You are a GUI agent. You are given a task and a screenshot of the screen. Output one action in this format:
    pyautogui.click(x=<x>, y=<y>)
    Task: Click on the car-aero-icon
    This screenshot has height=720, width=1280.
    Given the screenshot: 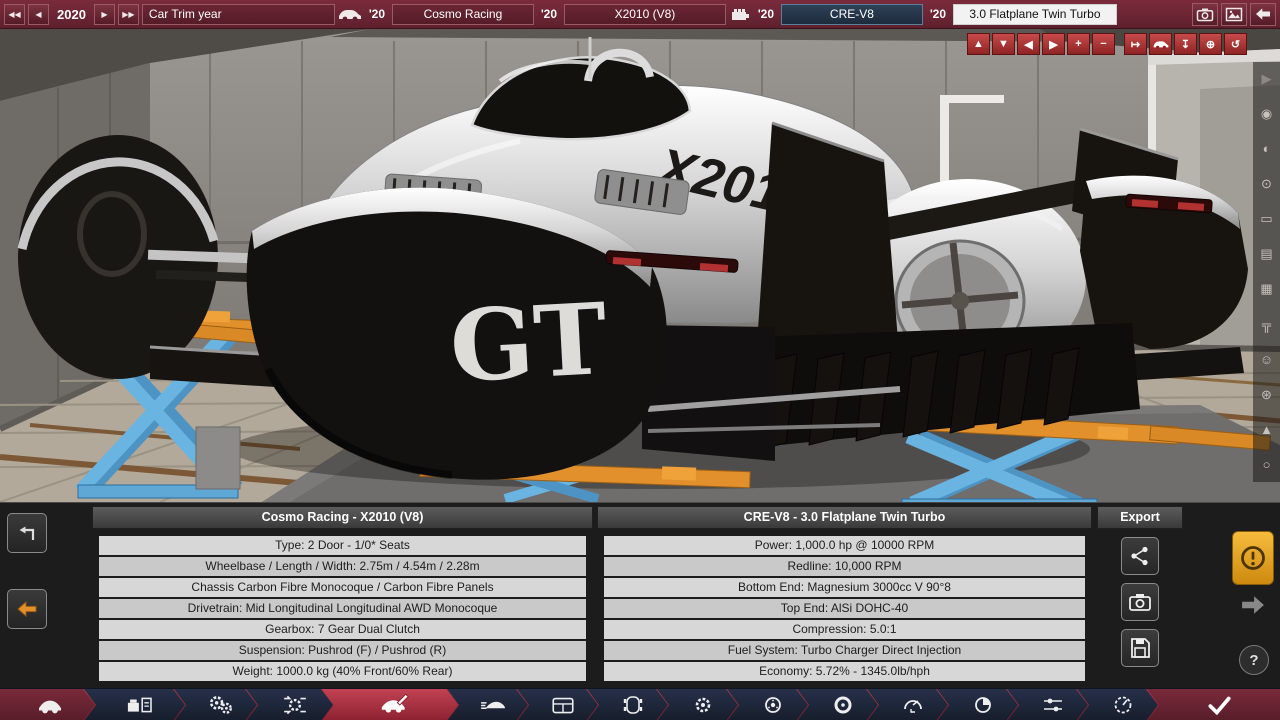 What is the action you would take?
    pyautogui.click(x=493, y=705)
    